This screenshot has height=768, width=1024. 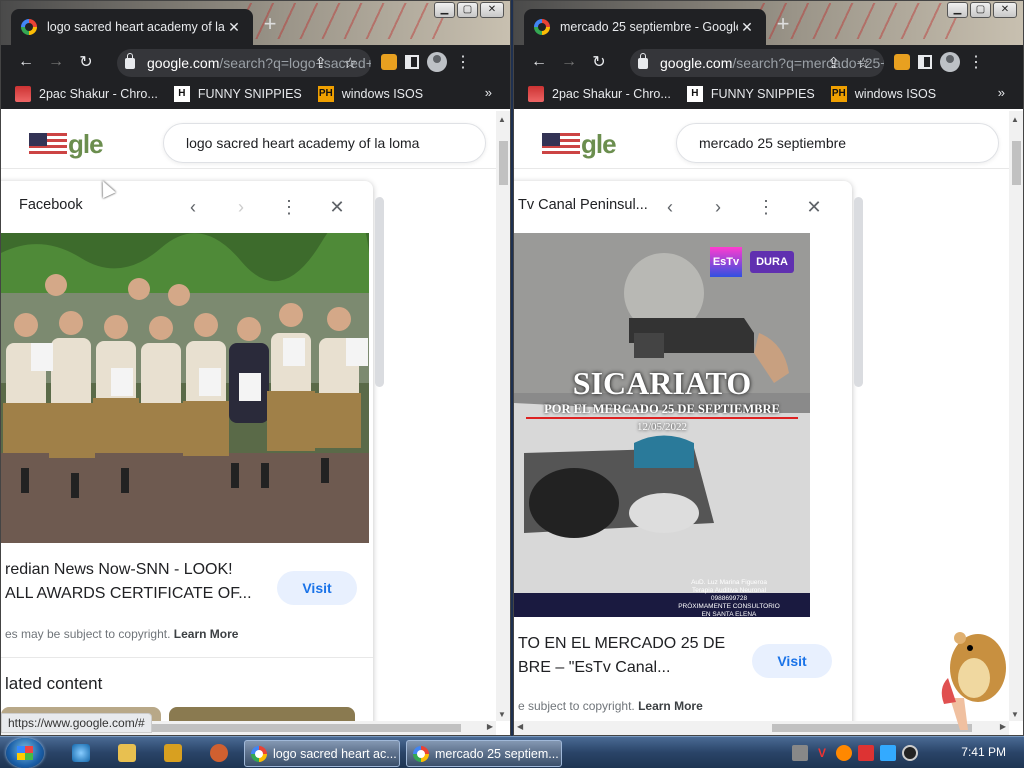 I want to click on media-player-icon, so click(x=173, y=753).